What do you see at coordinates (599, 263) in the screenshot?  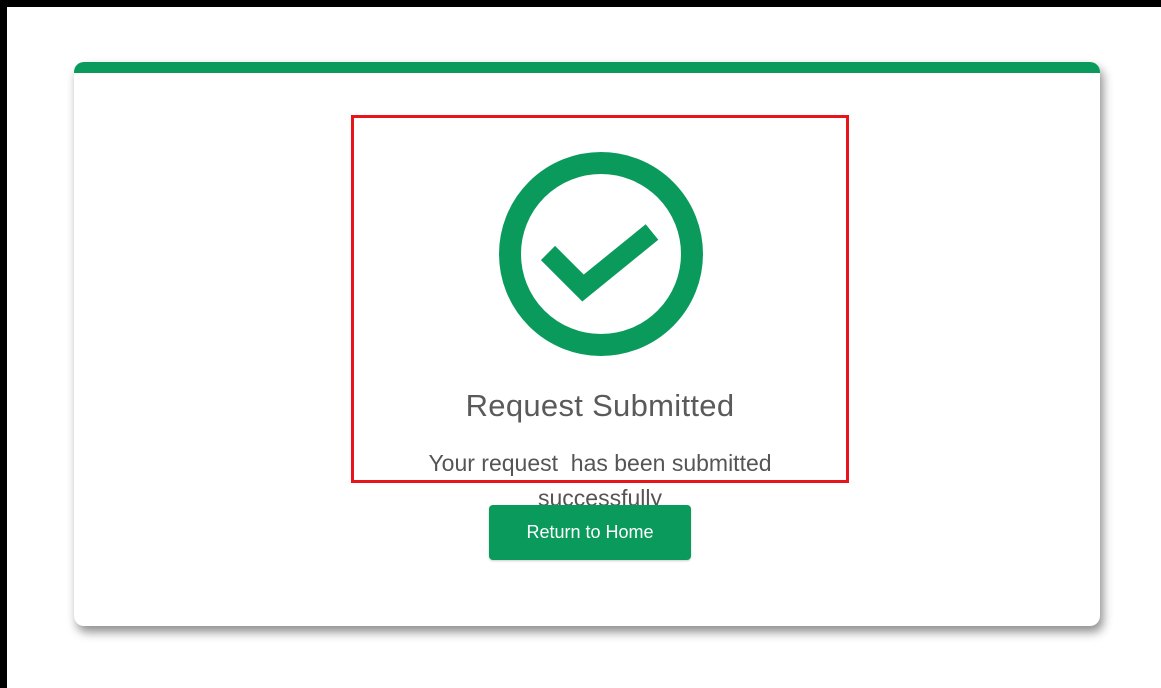 I see `check-mark` at bounding box center [599, 263].